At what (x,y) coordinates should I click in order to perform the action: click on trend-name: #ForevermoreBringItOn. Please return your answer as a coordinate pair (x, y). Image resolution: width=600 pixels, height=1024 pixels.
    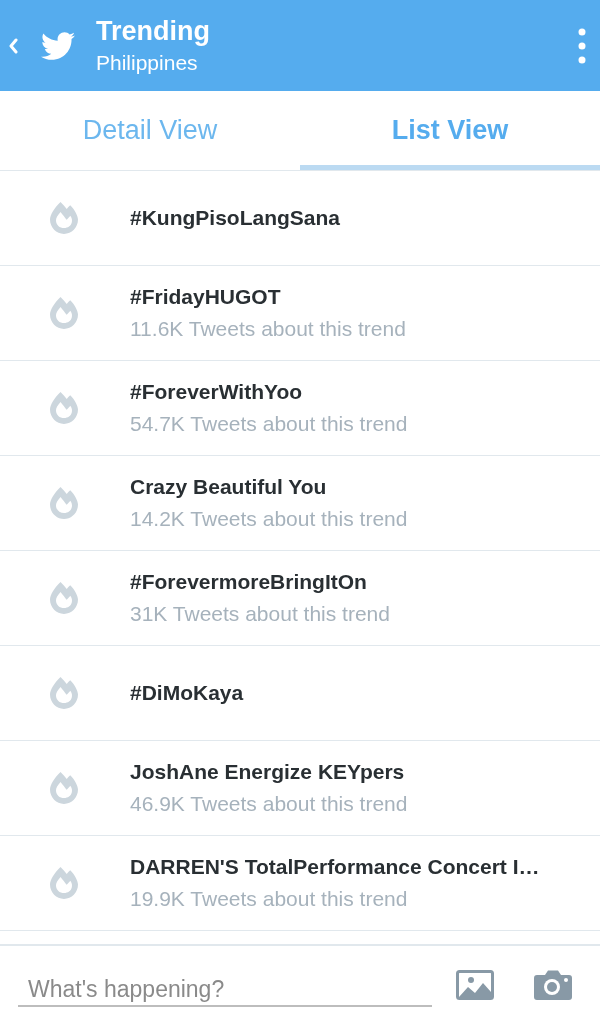
    Looking at the image, I should click on (248, 582).